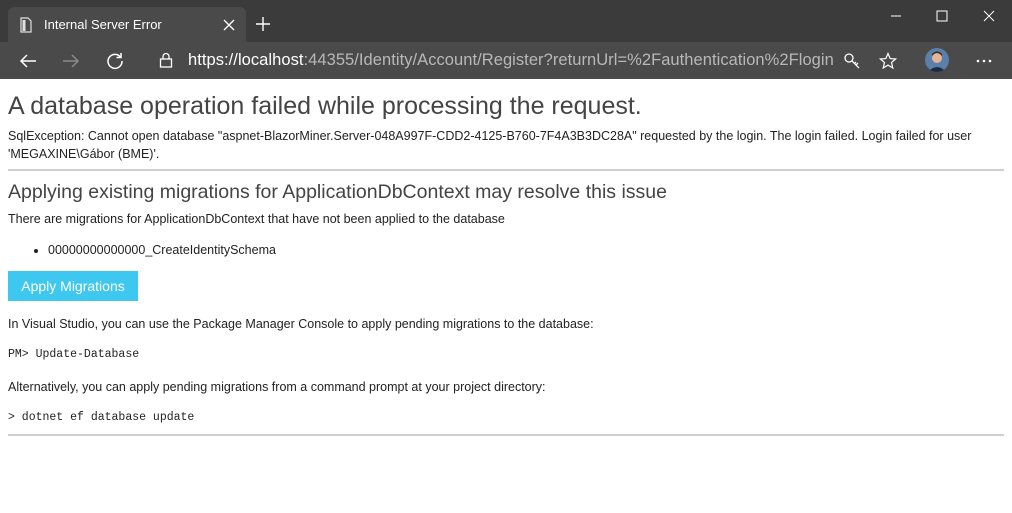  What do you see at coordinates (270, 59) in the screenshot?
I see `url-host: localhost` at bounding box center [270, 59].